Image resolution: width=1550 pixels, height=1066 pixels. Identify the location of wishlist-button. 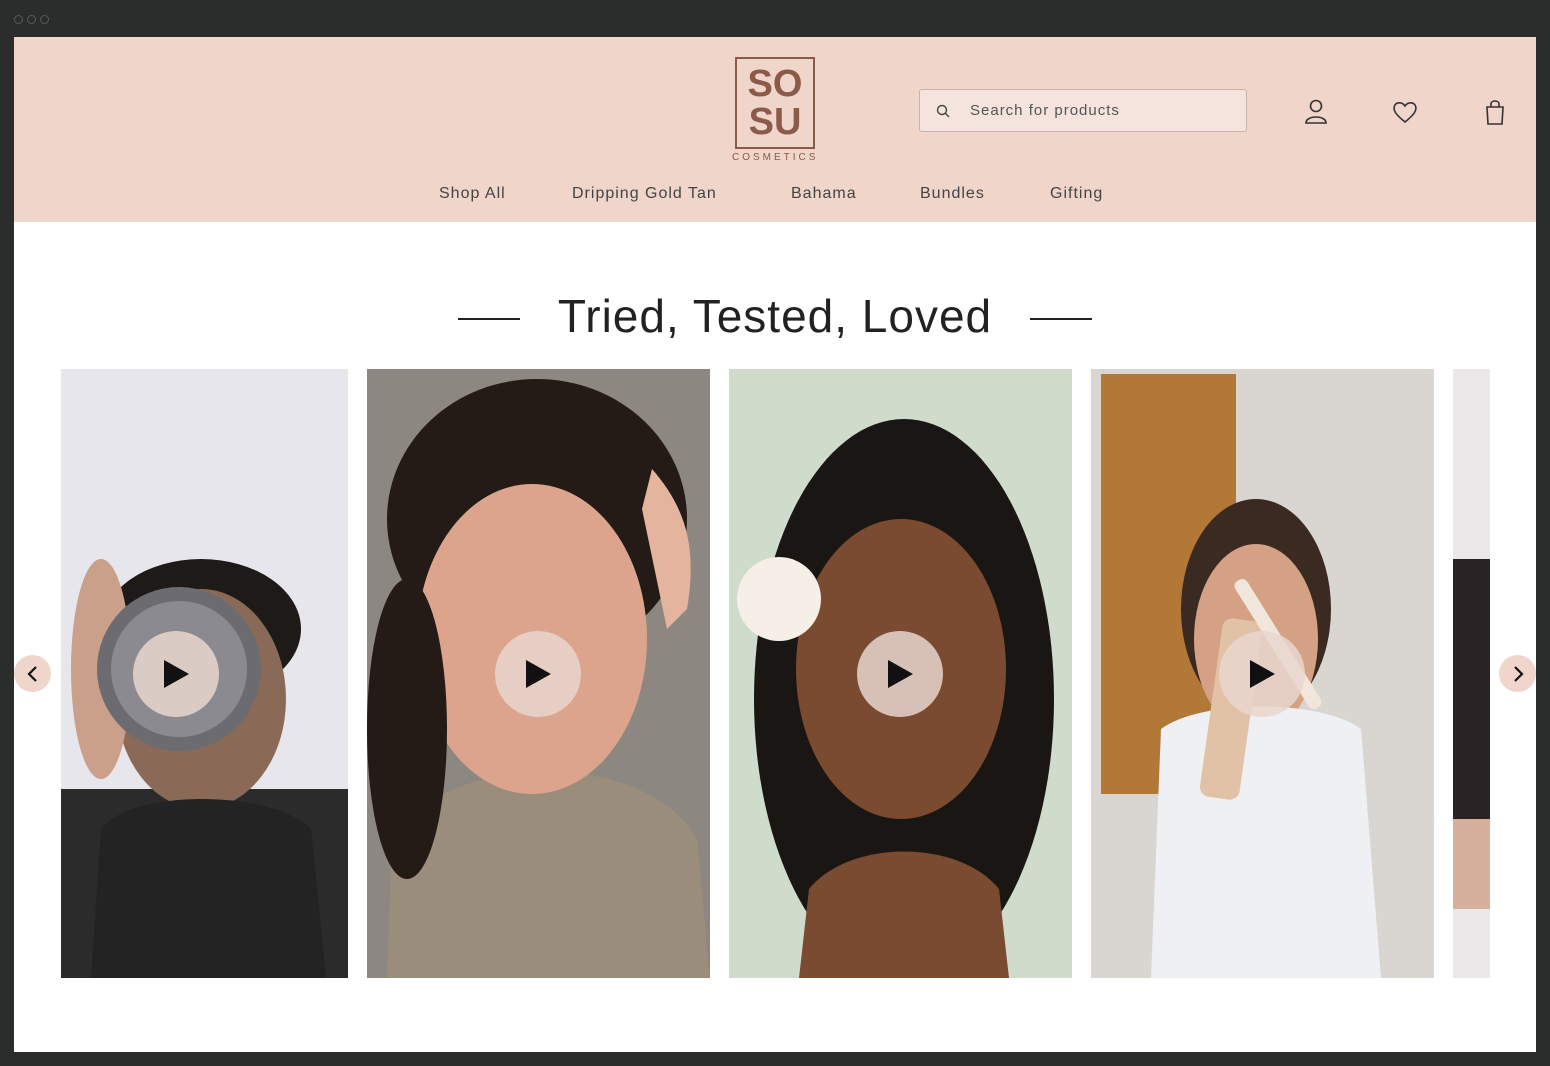
(1405, 112).